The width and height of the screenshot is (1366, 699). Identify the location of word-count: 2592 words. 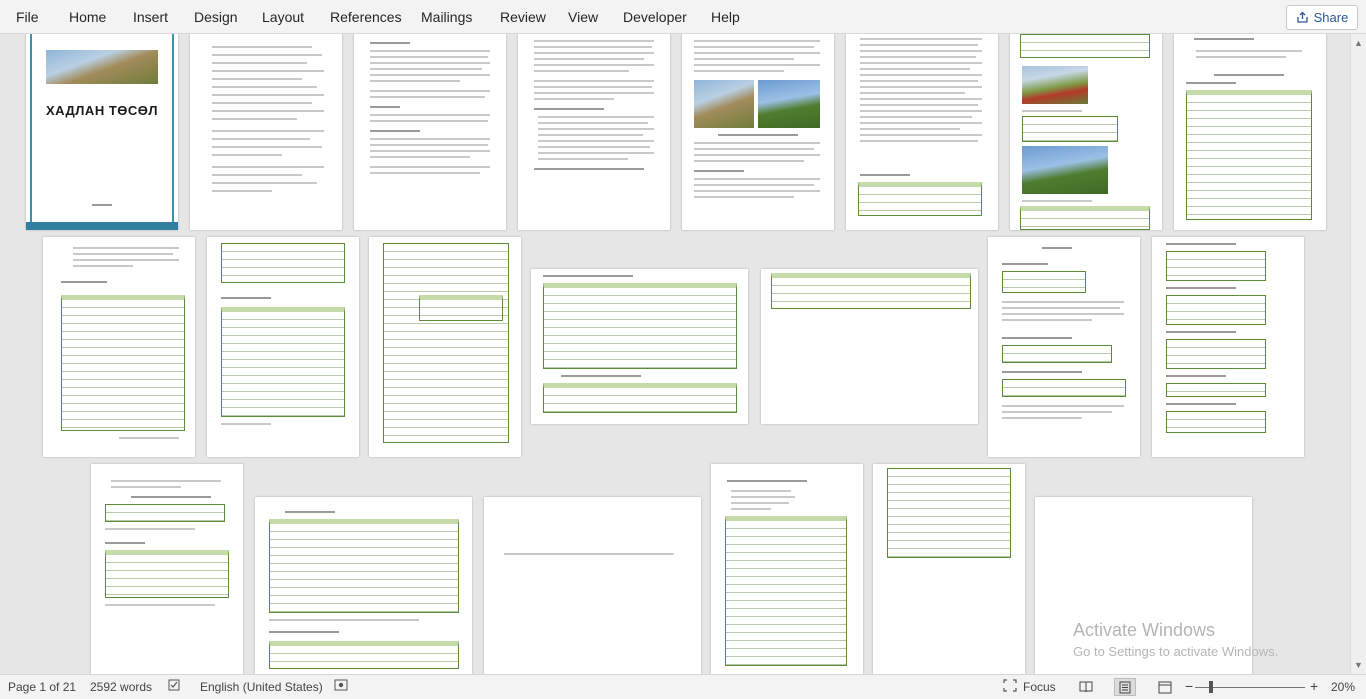
(121, 687).